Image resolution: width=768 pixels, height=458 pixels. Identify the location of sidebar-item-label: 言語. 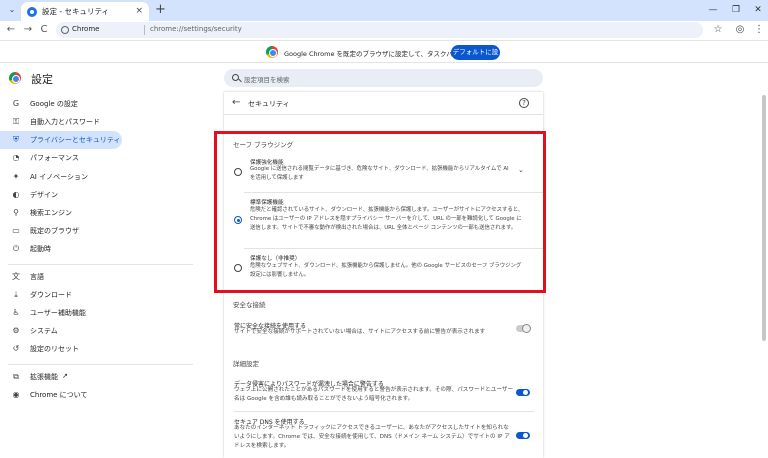
(37, 277).